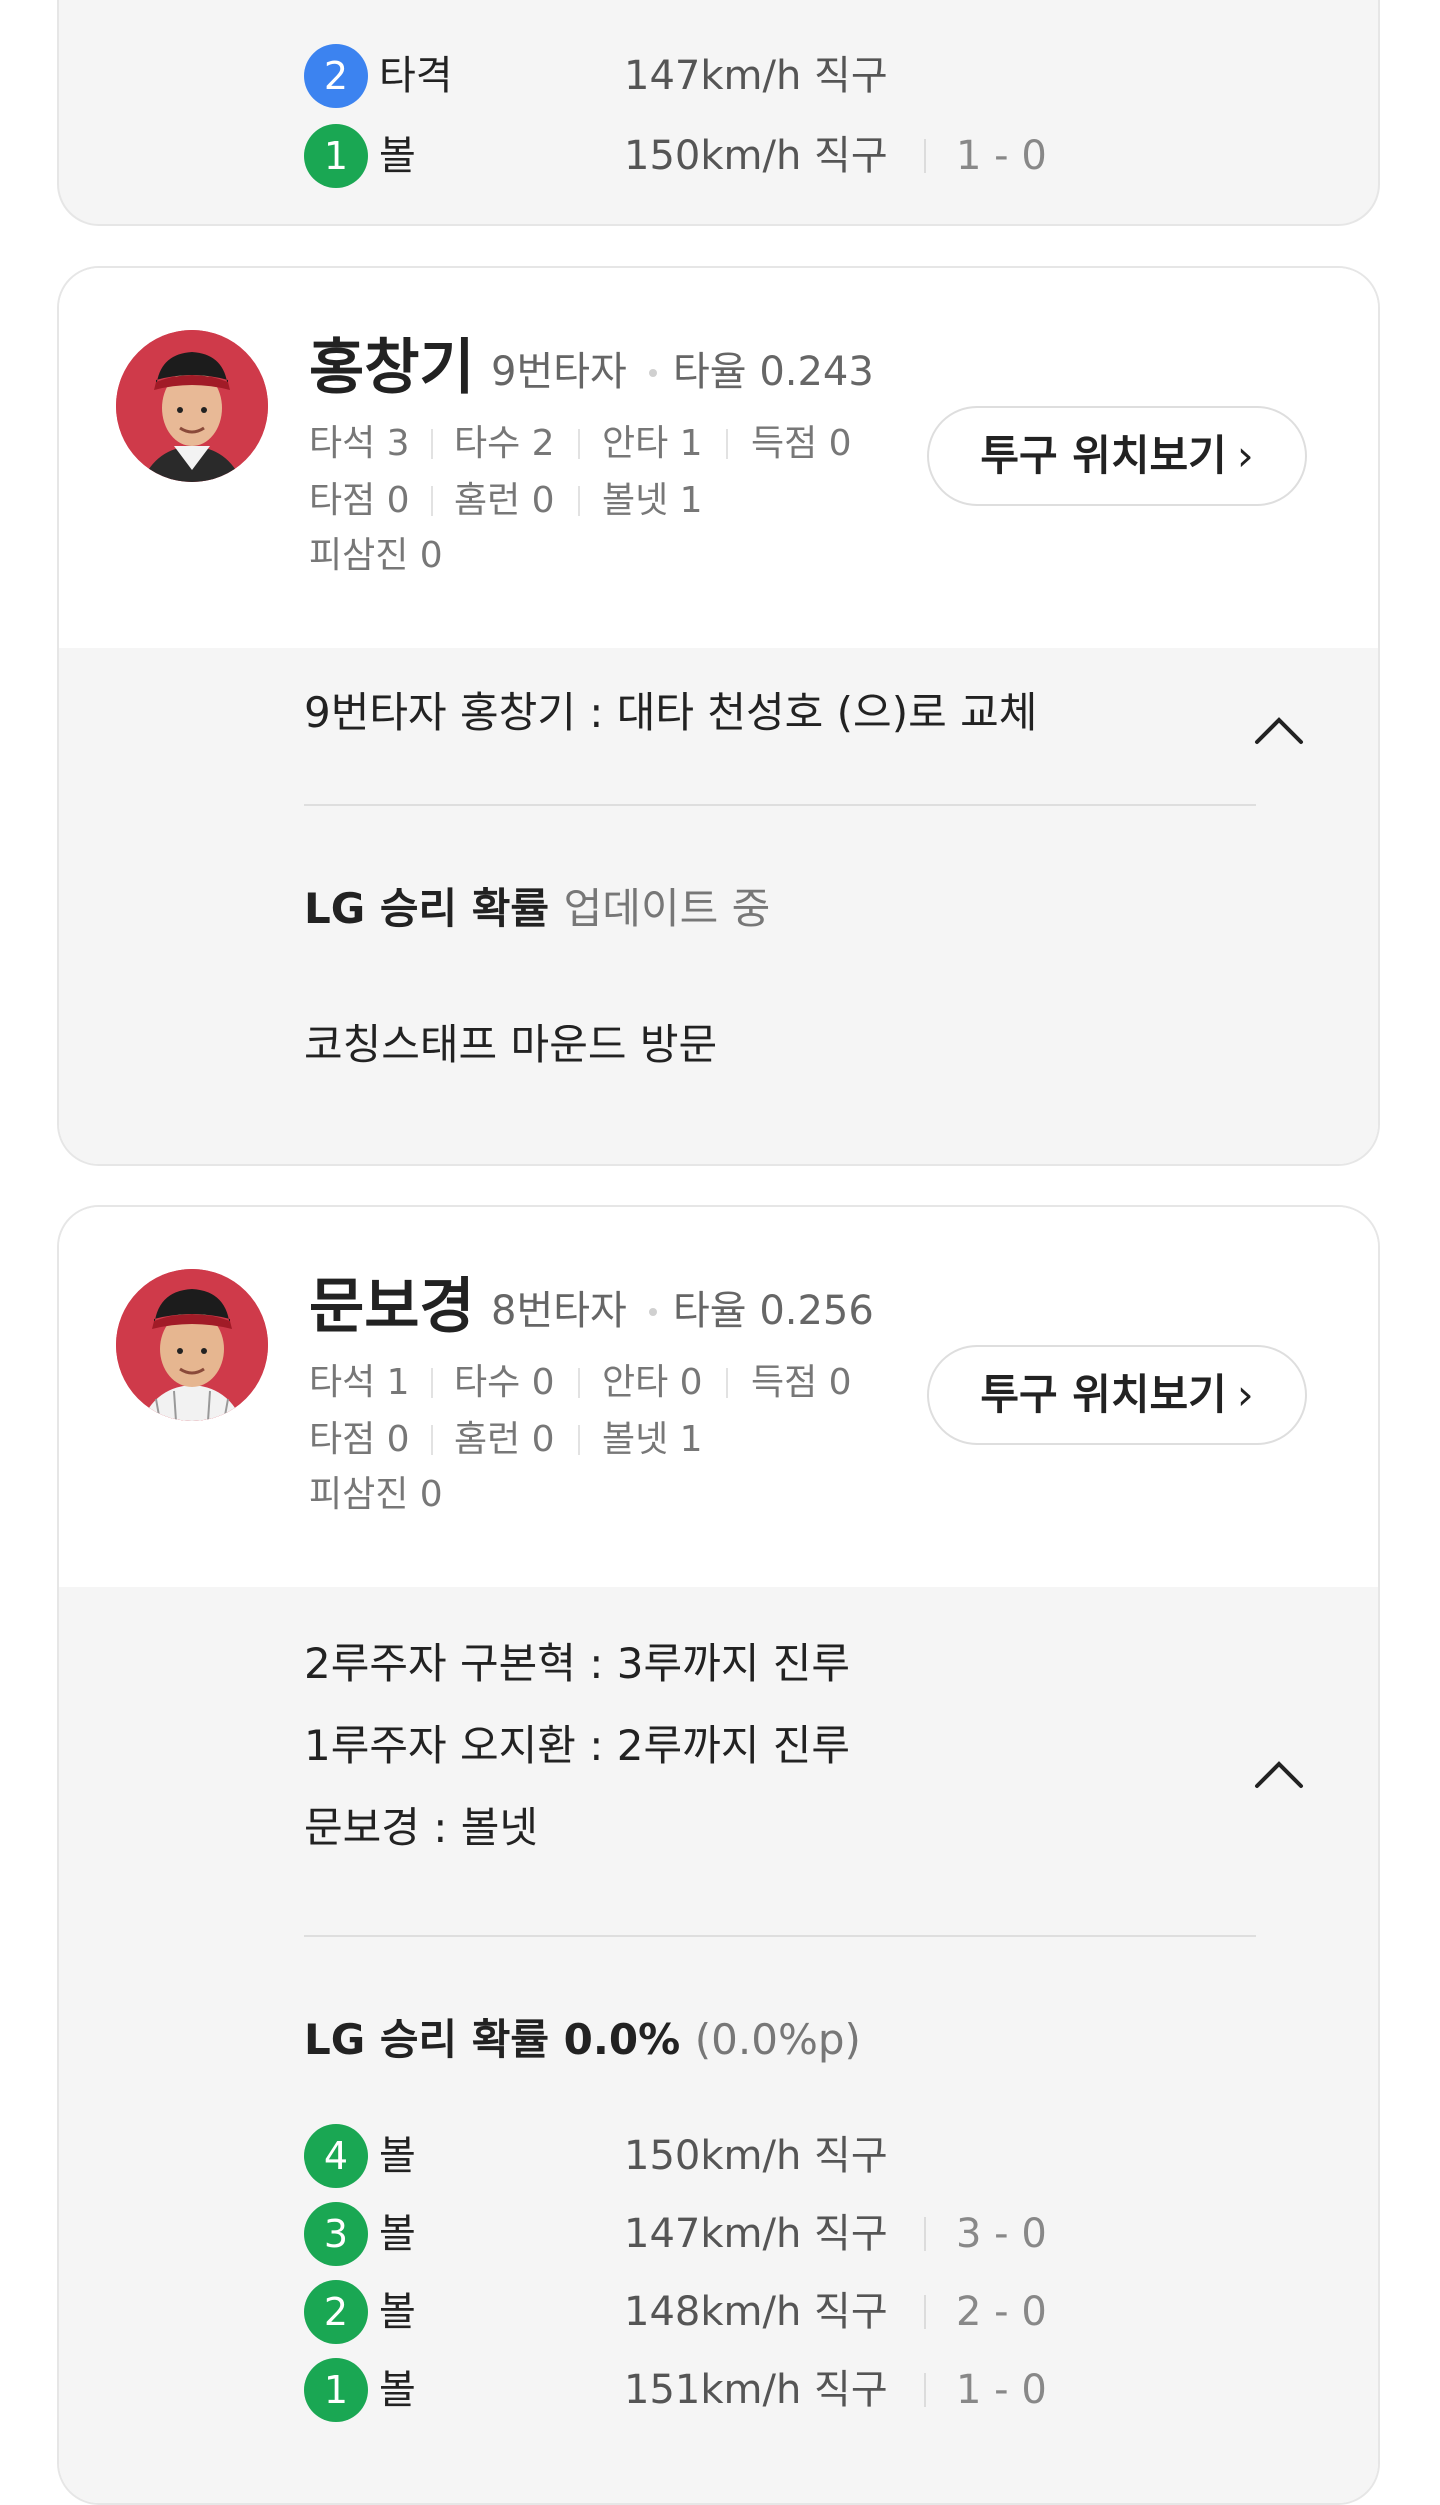 This screenshot has width=1440, height=2505. I want to click on pitch-row: 3 볼 147km/h 직구 3 - 0, so click(804, 2234).